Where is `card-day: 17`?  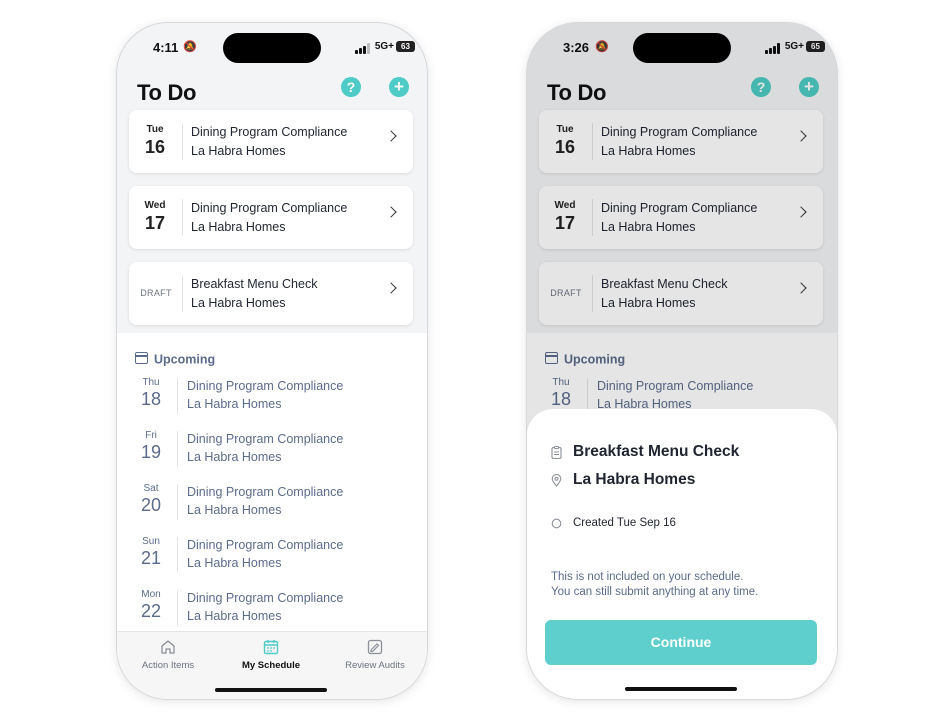
card-day: 17 is located at coordinates (155, 223).